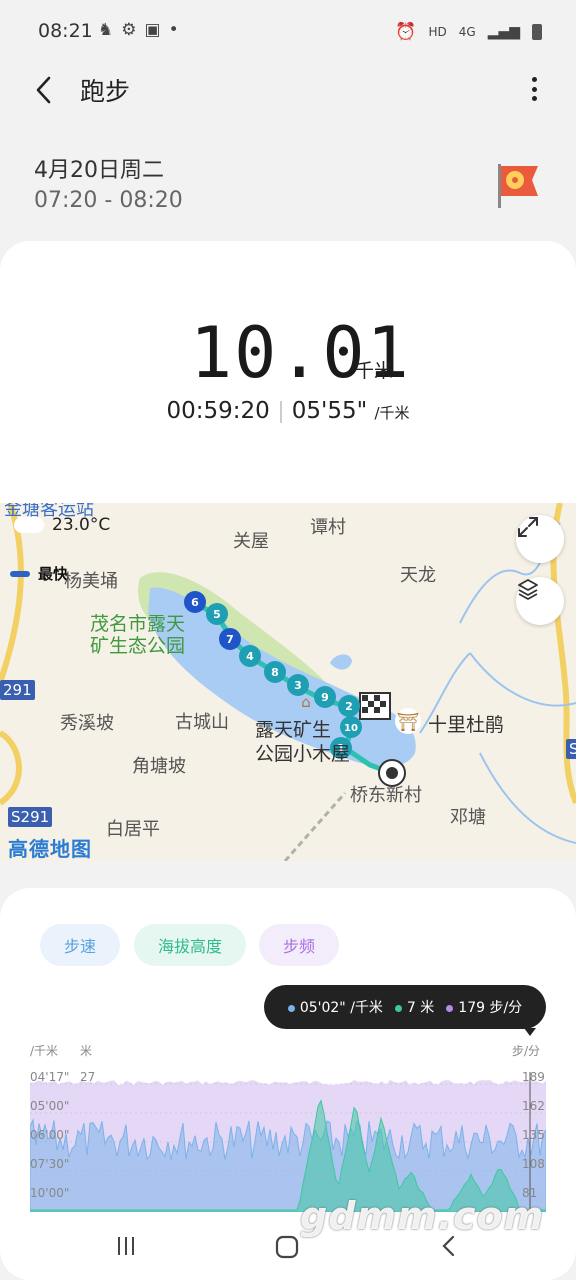 Image resolution: width=576 pixels, height=1280 pixels. What do you see at coordinates (17, 690) in the screenshot?
I see `road-badge: 291` at bounding box center [17, 690].